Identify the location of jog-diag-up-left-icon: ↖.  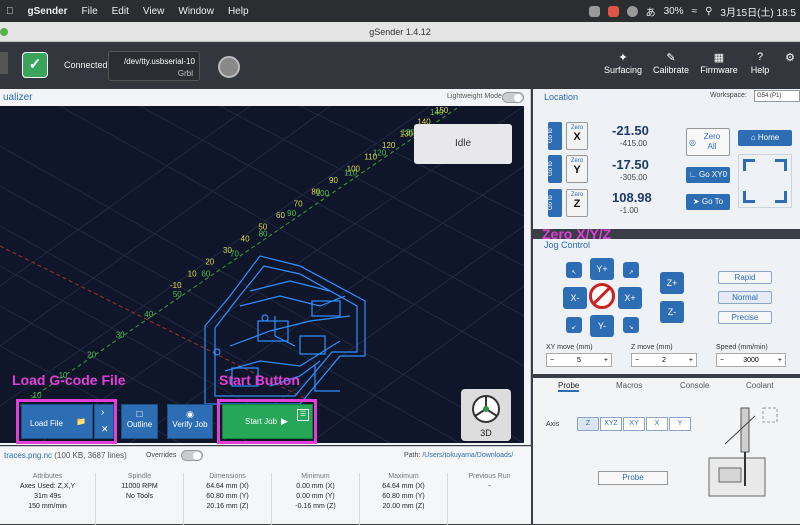
(574, 270).